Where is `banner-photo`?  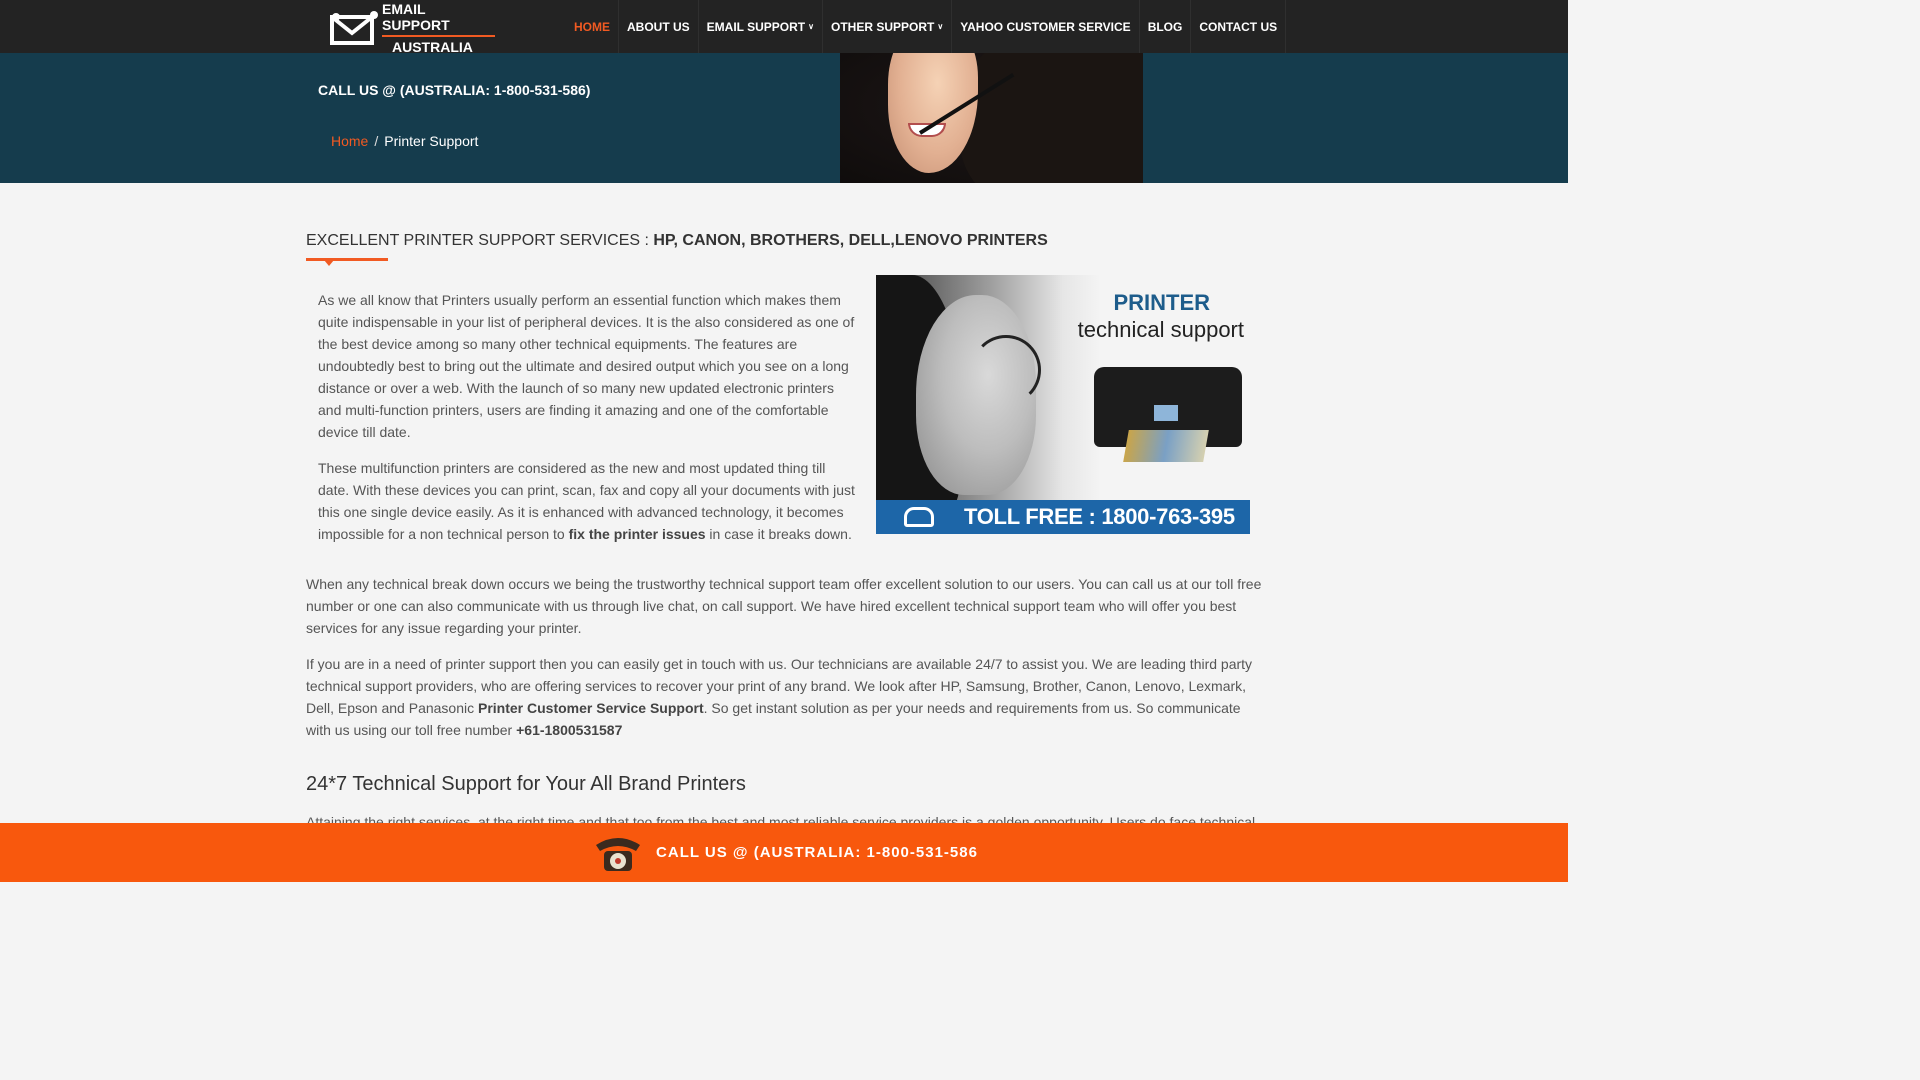 banner-photo is located at coordinates (991, 118).